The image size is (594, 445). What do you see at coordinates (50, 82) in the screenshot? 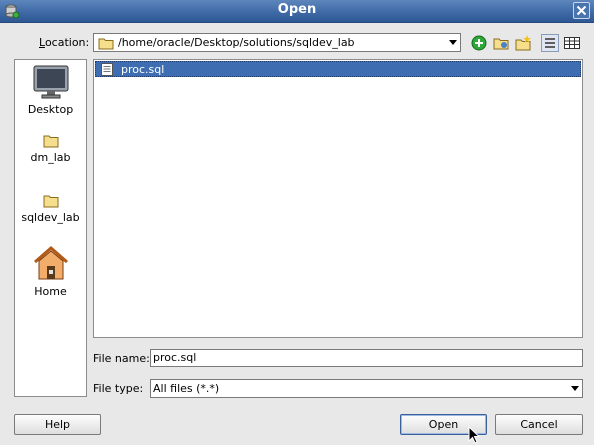
I see `desktop-icon` at bounding box center [50, 82].